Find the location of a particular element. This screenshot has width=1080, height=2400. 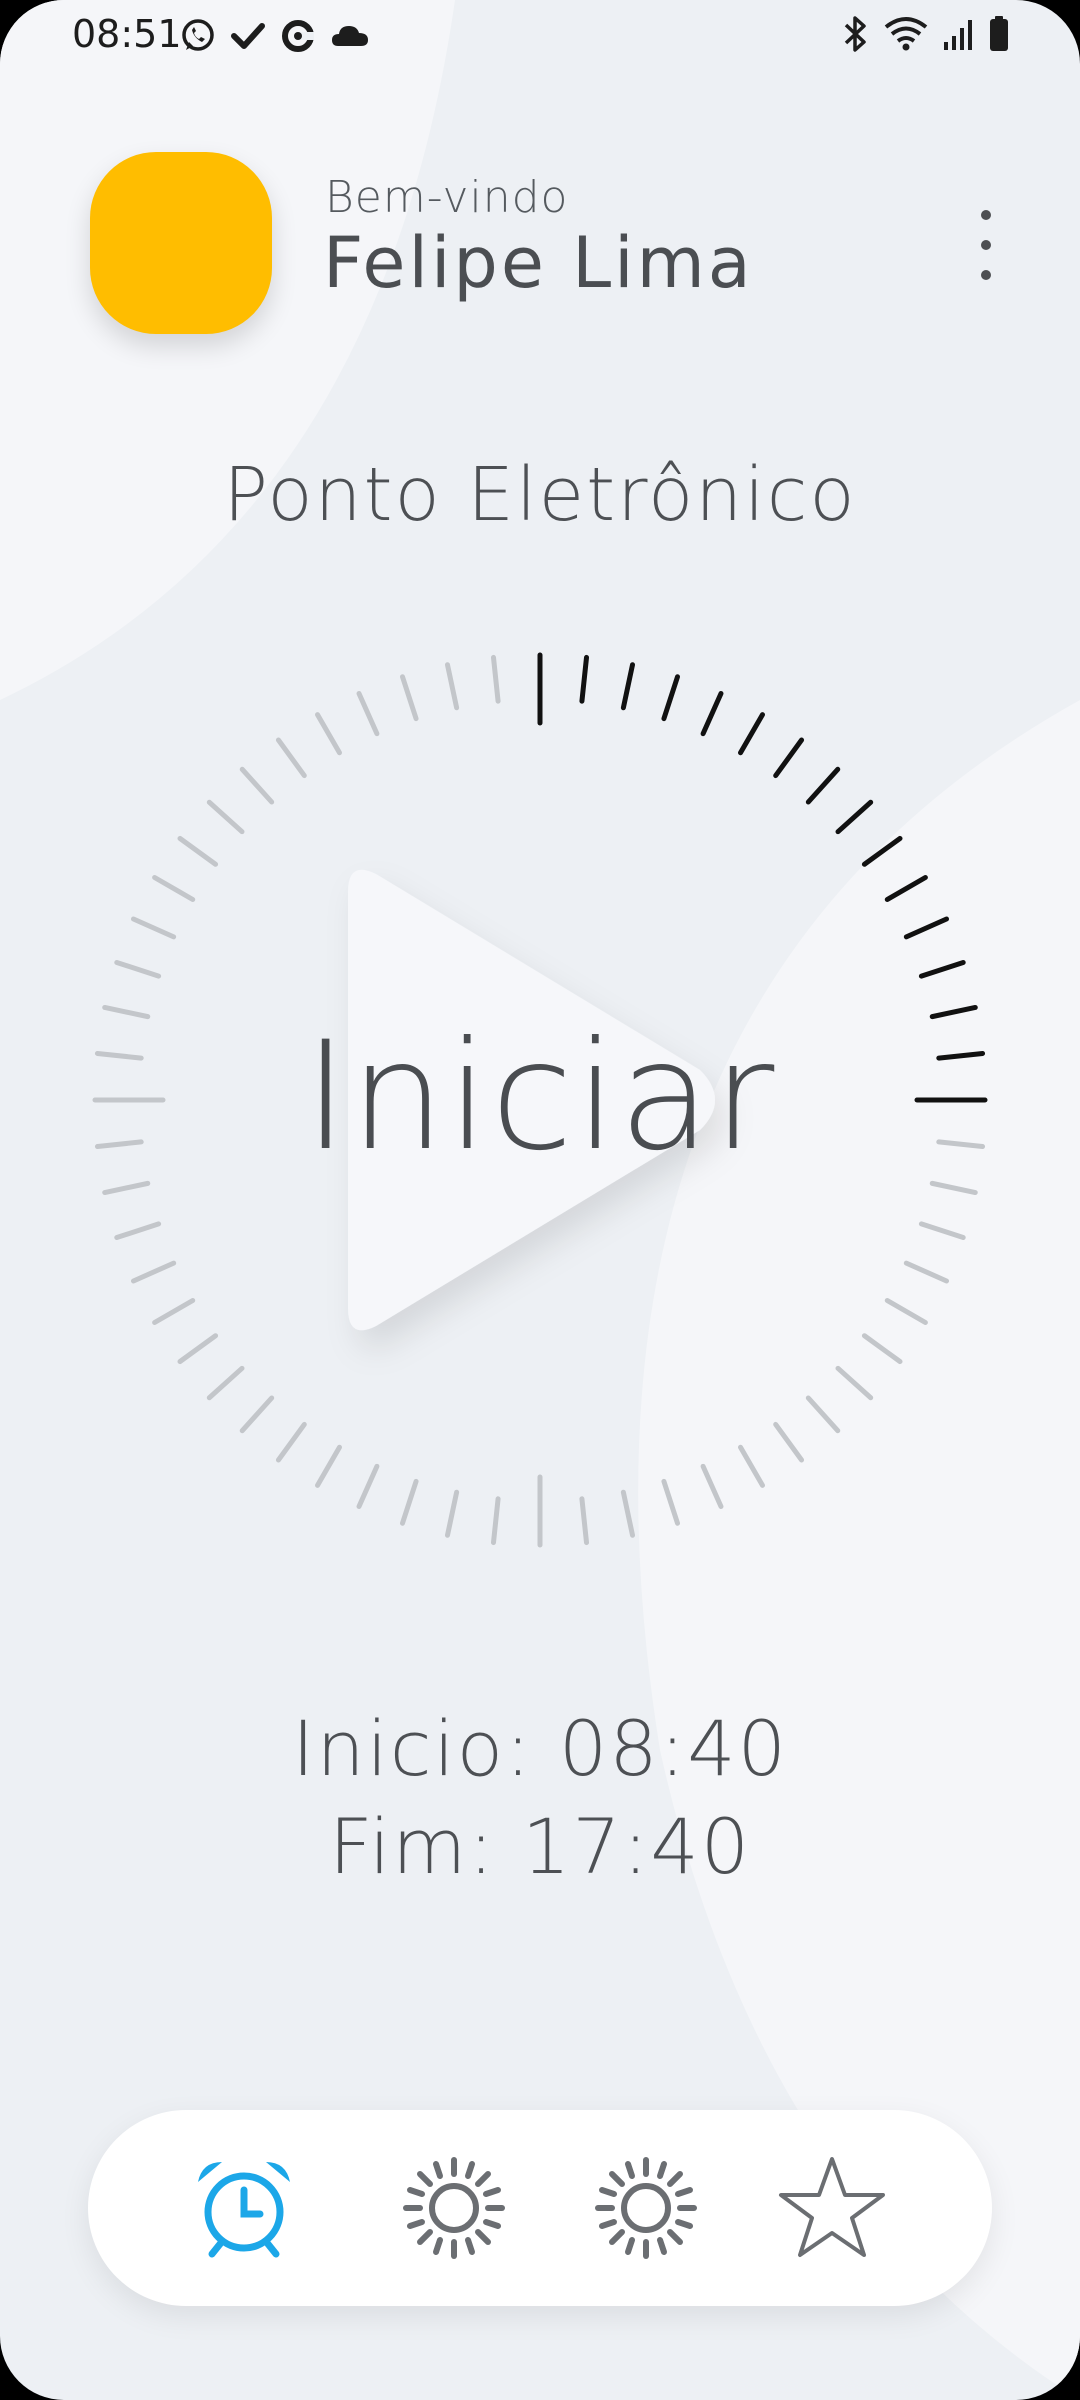

alarm-clock-icon is located at coordinates (244, 2210).